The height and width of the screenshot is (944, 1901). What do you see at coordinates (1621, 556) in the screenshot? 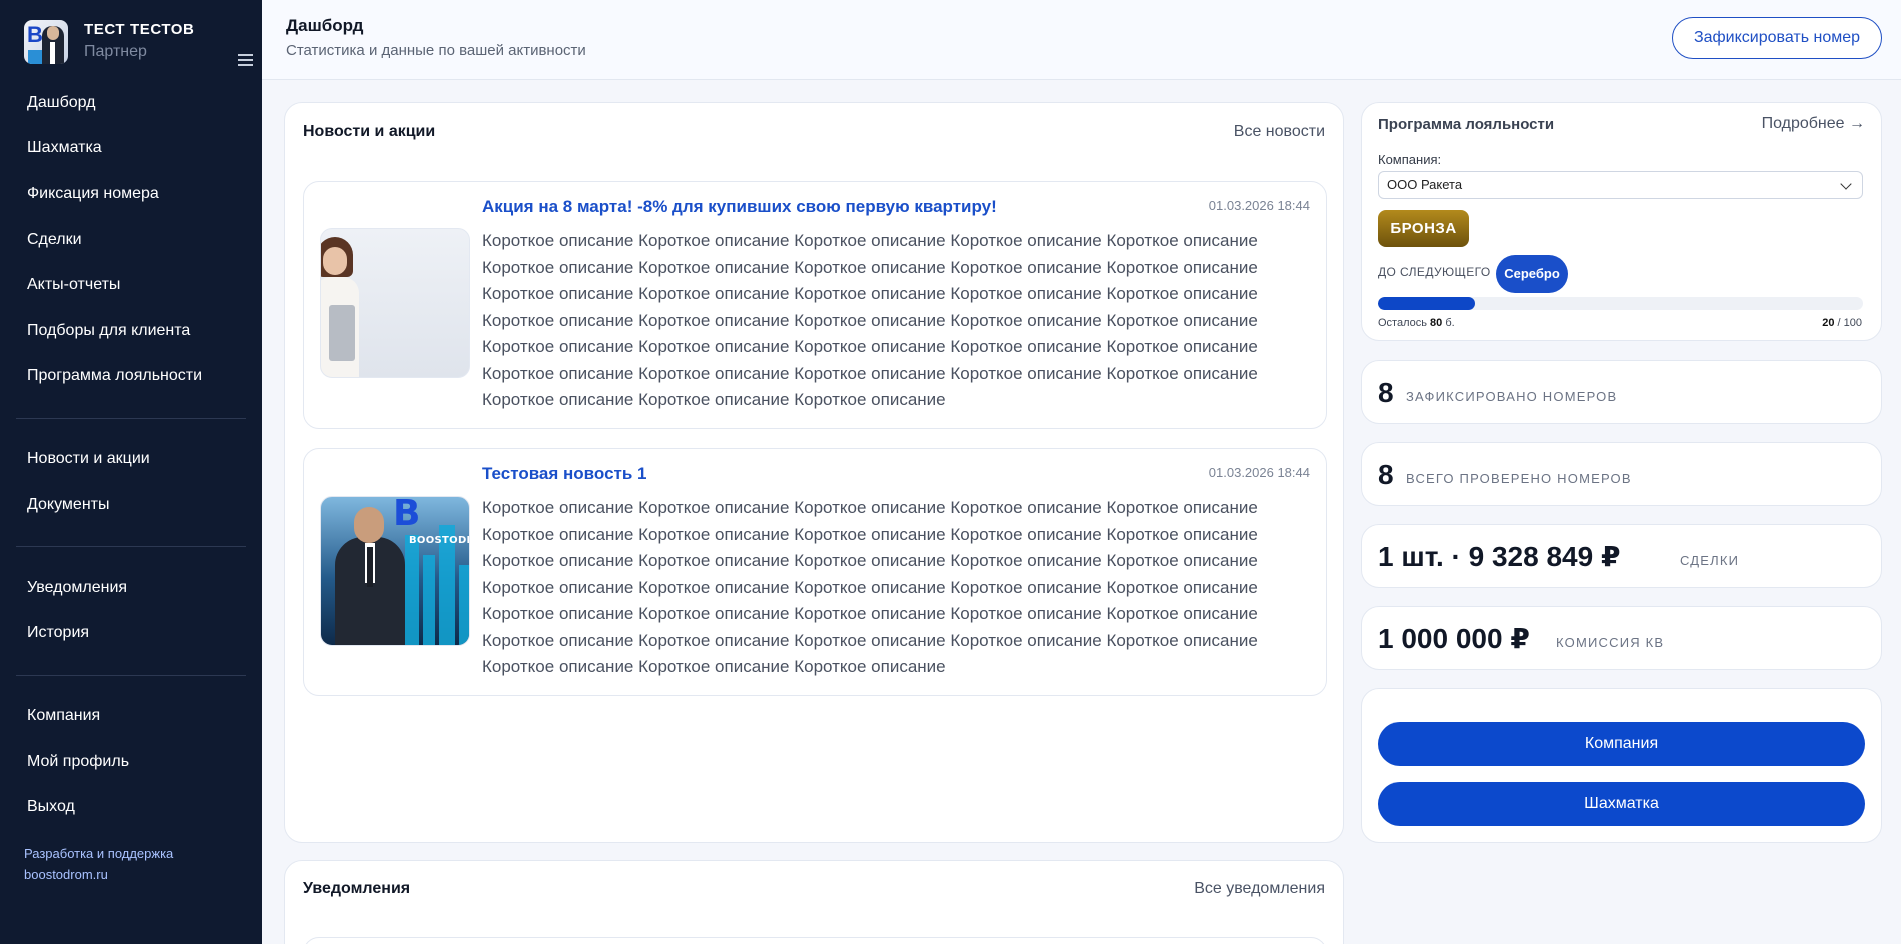
I see `stat-card: 1 шт. · 9 328 849 ₽ СДЕЛКИ` at bounding box center [1621, 556].